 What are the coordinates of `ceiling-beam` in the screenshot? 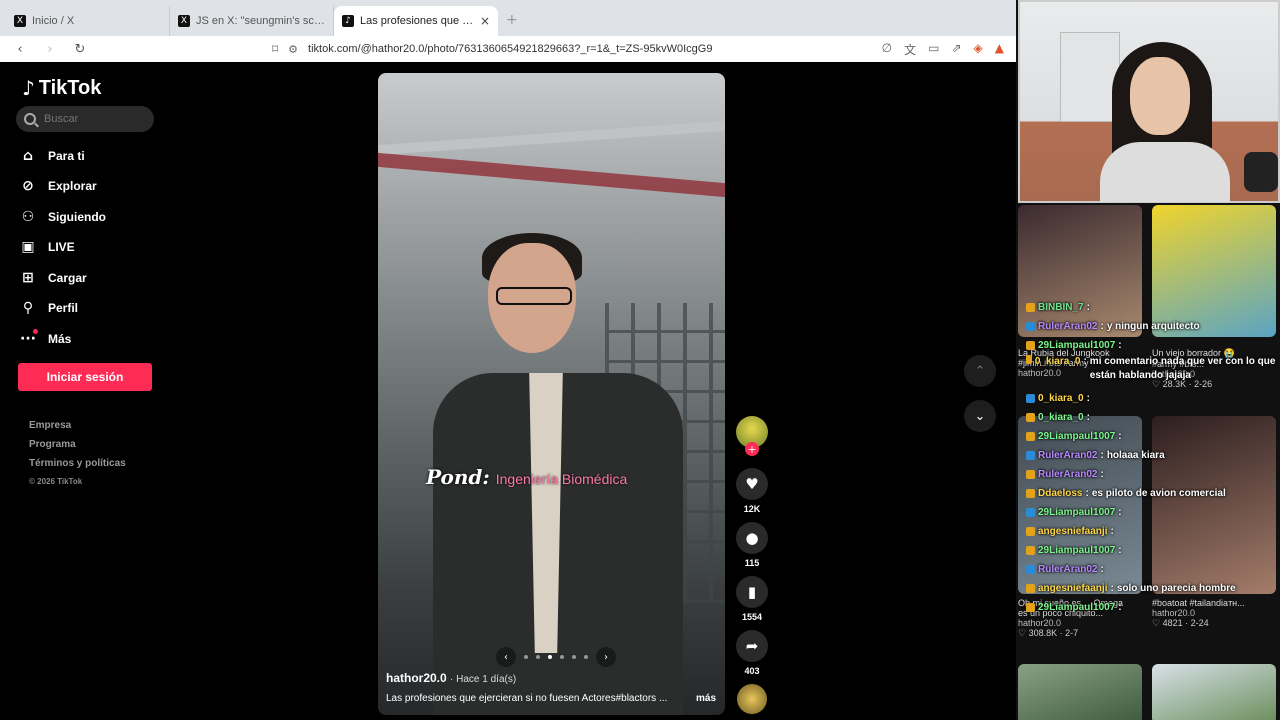 It's located at (551, 138).